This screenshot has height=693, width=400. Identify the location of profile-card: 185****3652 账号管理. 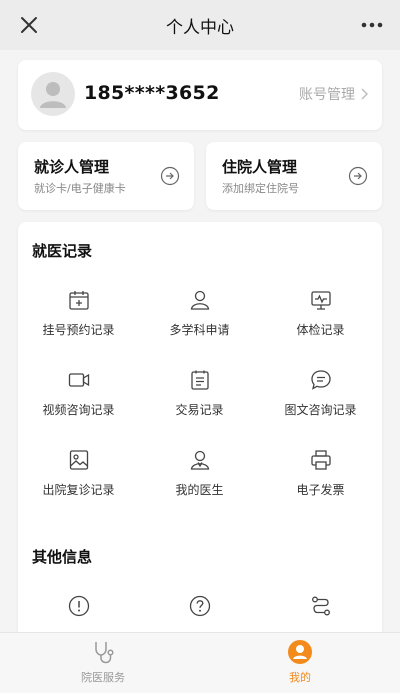
(200, 95).